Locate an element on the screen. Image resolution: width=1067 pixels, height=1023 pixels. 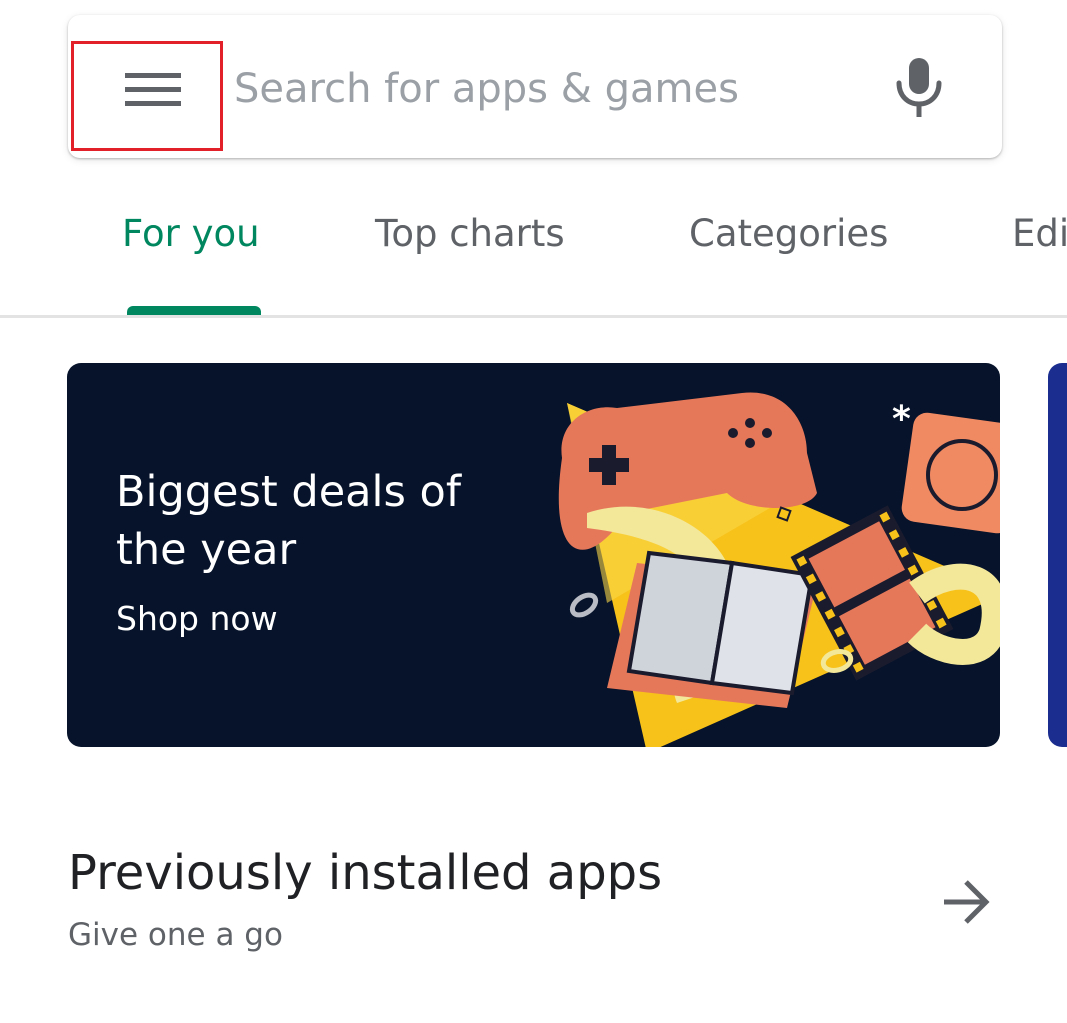
search-input is located at coordinates (534, 89).